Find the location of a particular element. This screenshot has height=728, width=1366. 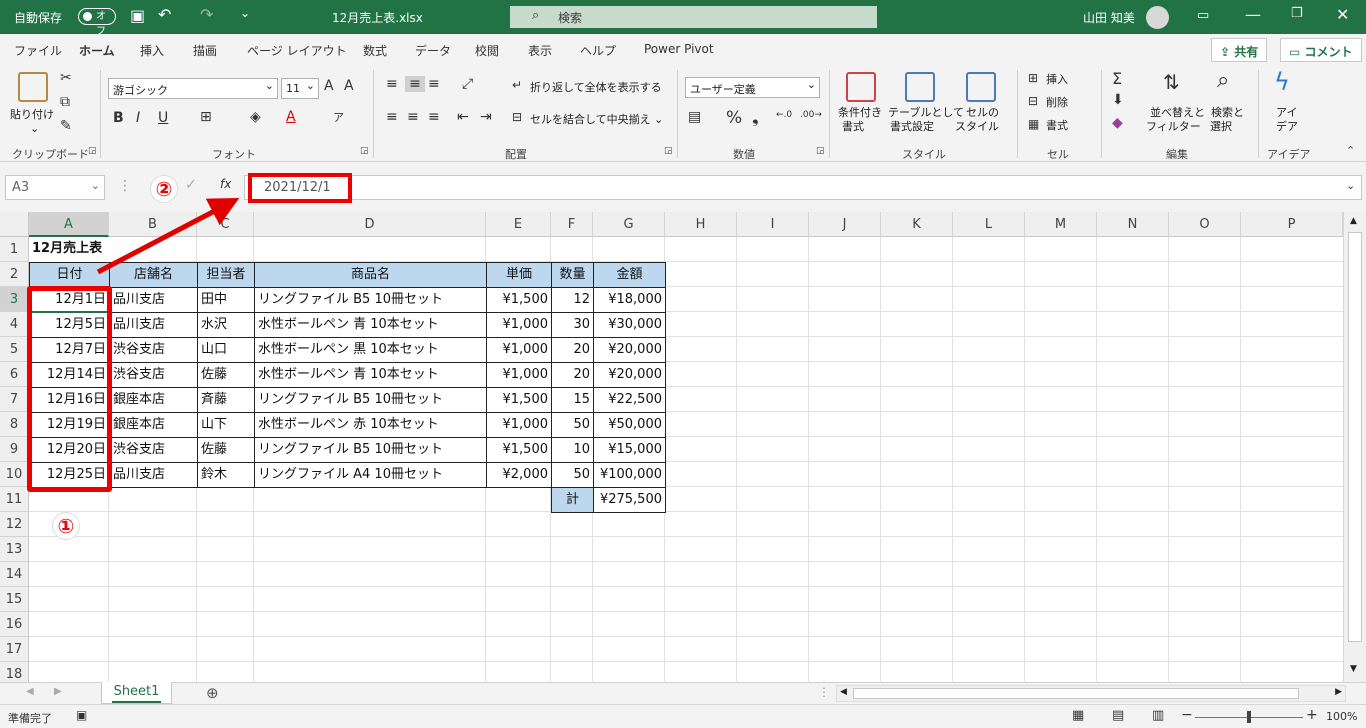

zoom-slider-thumb is located at coordinates (1249, 717).